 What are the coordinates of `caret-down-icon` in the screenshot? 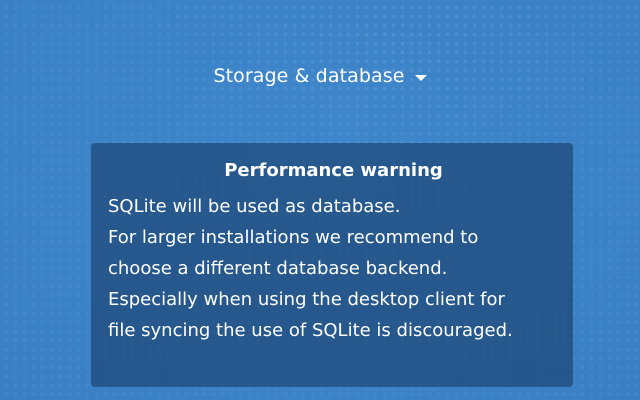 It's located at (420, 77).